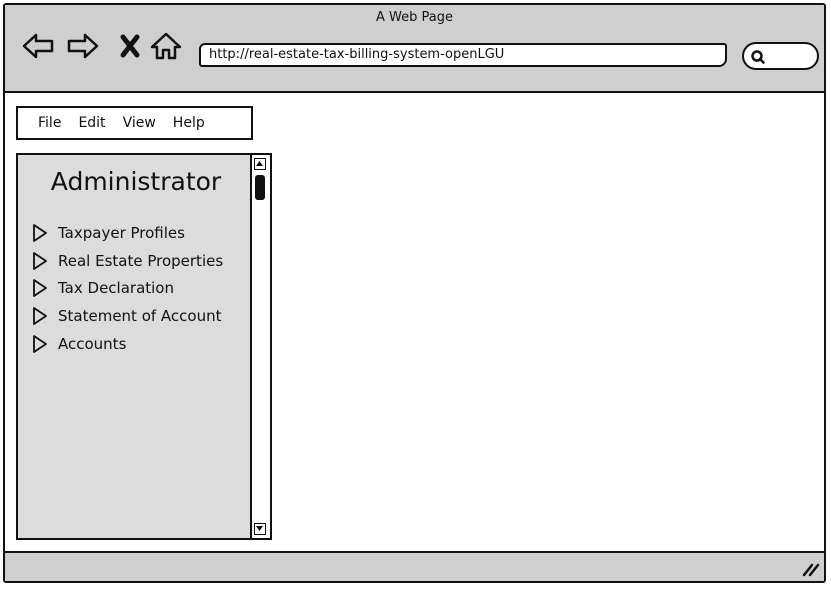 The height and width of the screenshot is (589, 831). Describe the element at coordinates (127, 344) in the screenshot. I see `sidebar-item-accounts: Accounts` at that location.